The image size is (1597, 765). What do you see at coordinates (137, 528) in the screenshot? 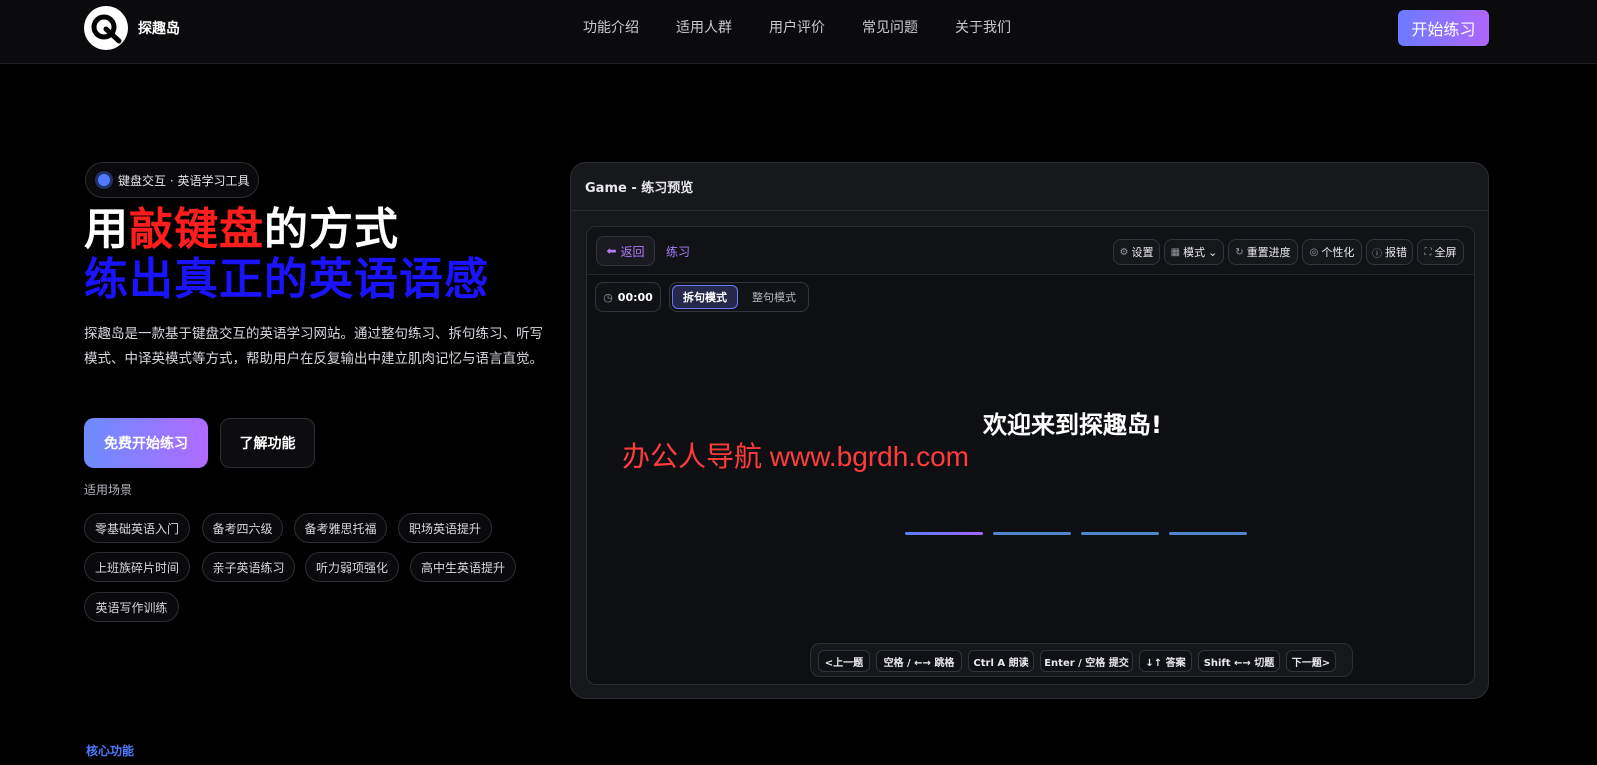
I see `scenario-chip: 零基础英语入门` at bounding box center [137, 528].